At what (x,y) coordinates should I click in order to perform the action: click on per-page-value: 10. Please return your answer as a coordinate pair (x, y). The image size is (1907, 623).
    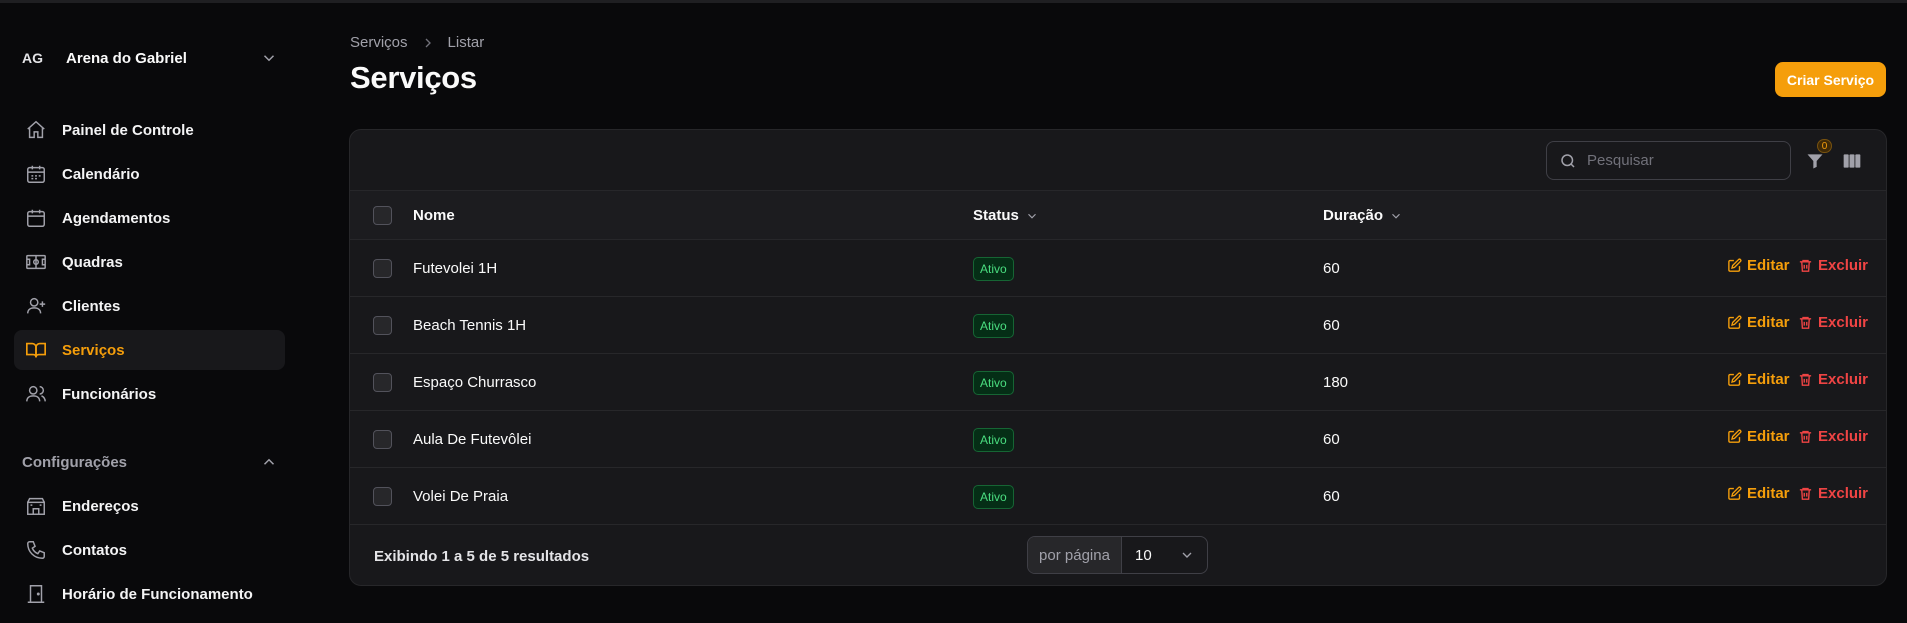
    Looking at the image, I should click on (1143, 555).